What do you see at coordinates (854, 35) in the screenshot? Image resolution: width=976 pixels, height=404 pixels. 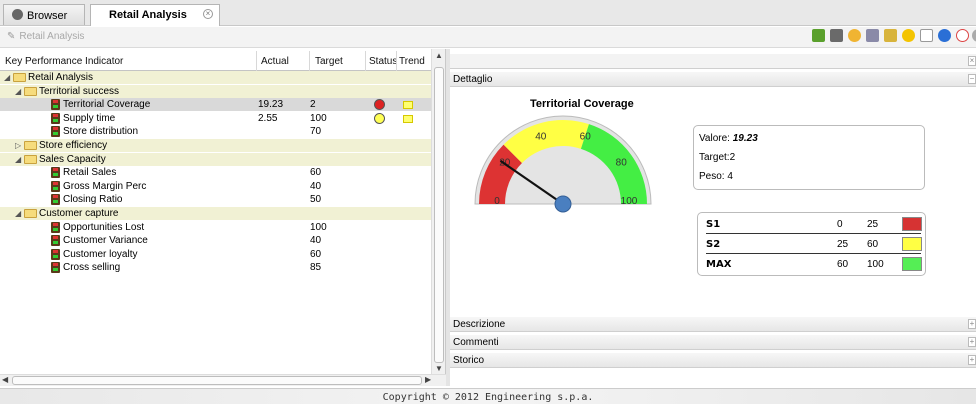 I see `hand-icon` at bounding box center [854, 35].